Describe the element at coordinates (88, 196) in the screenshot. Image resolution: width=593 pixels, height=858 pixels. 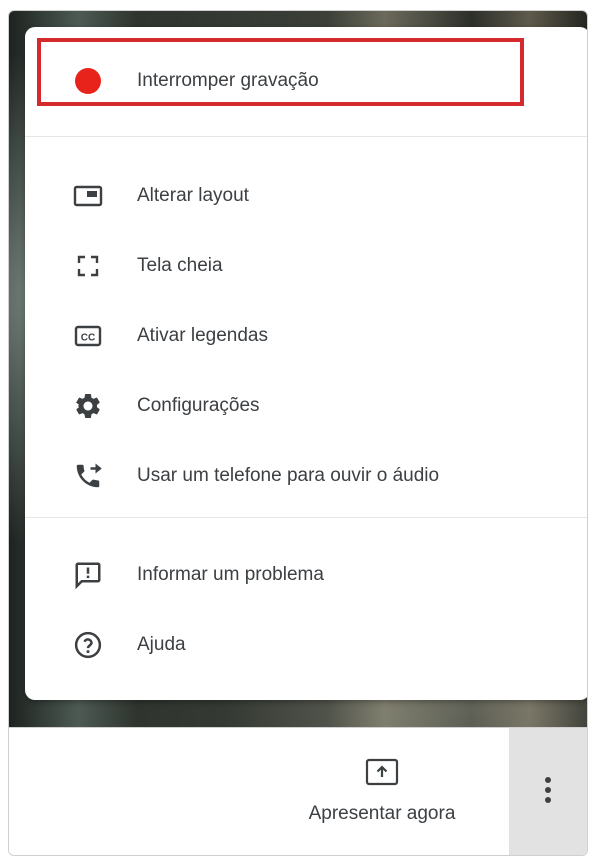
I see `layout-icon` at that location.